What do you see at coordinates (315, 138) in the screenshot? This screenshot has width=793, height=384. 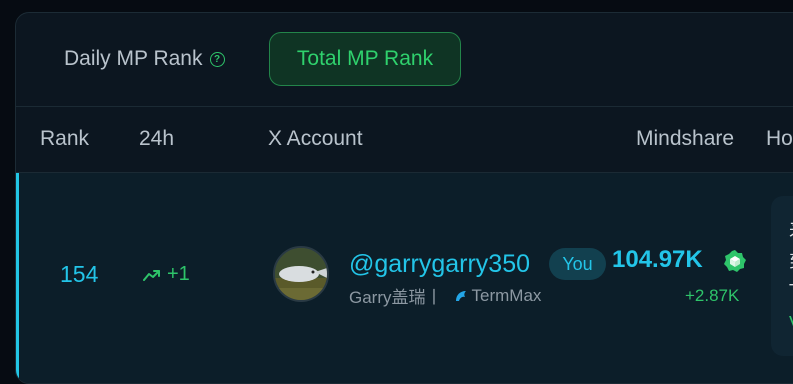 I see `column-header-account: X Account` at bounding box center [315, 138].